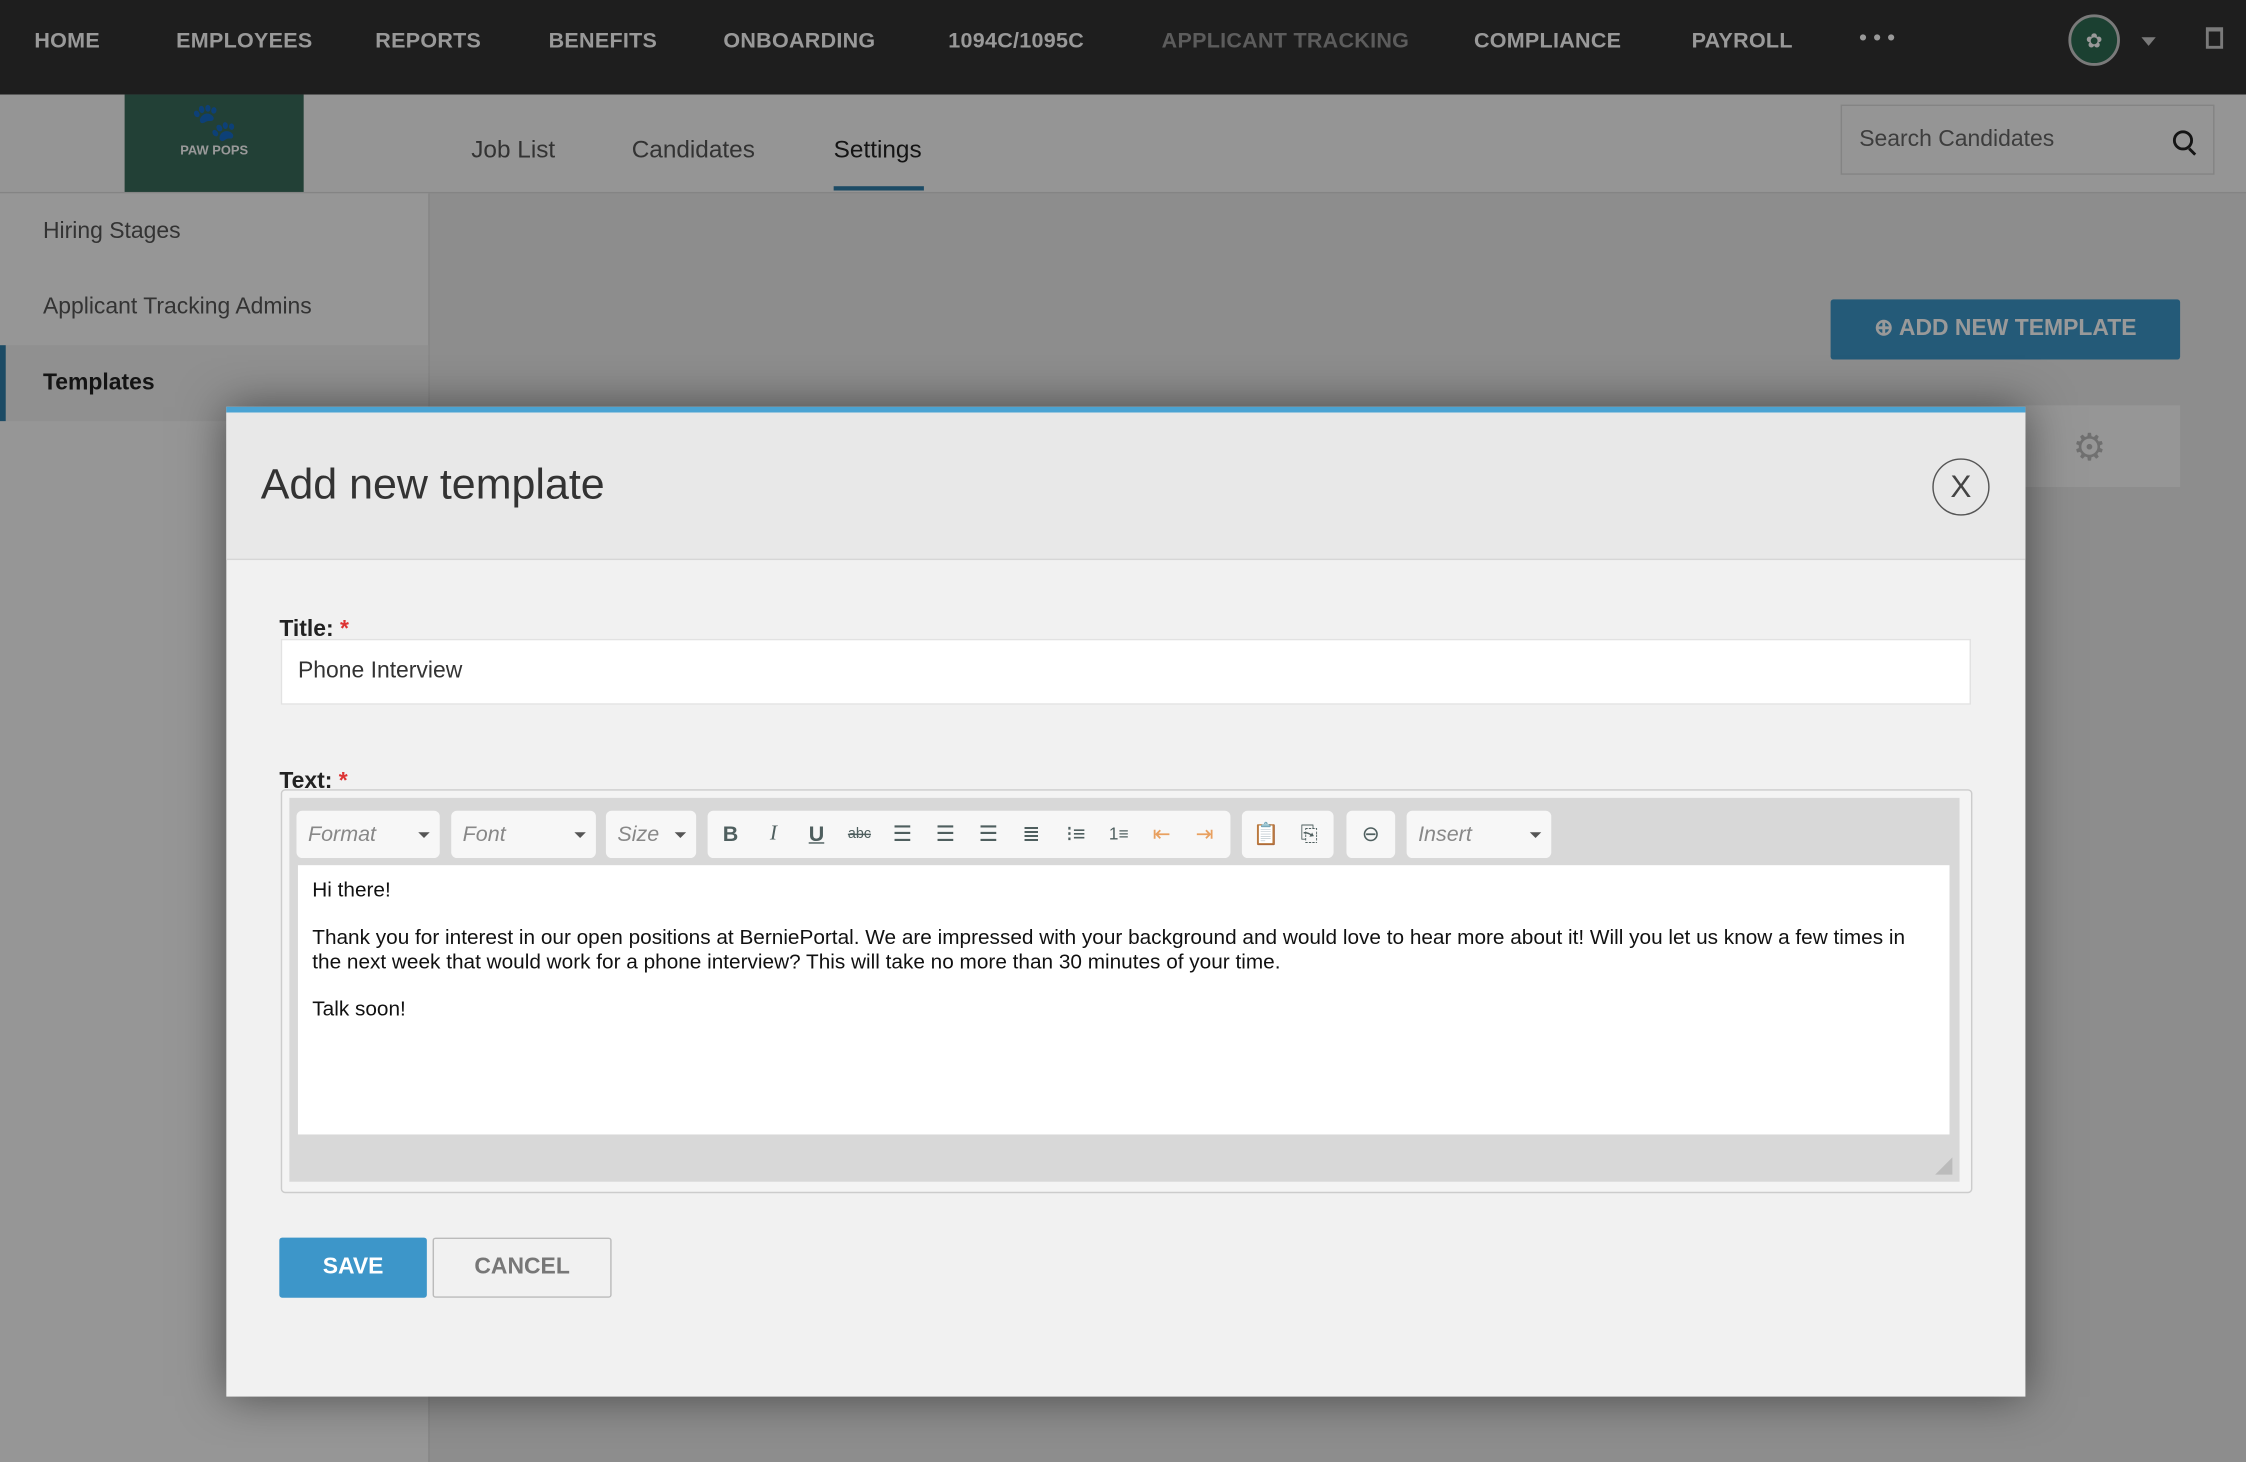 This screenshot has width=2246, height=1462. What do you see at coordinates (773, 834) in the screenshot?
I see `italic-icon: I` at bounding box center [773, 834].